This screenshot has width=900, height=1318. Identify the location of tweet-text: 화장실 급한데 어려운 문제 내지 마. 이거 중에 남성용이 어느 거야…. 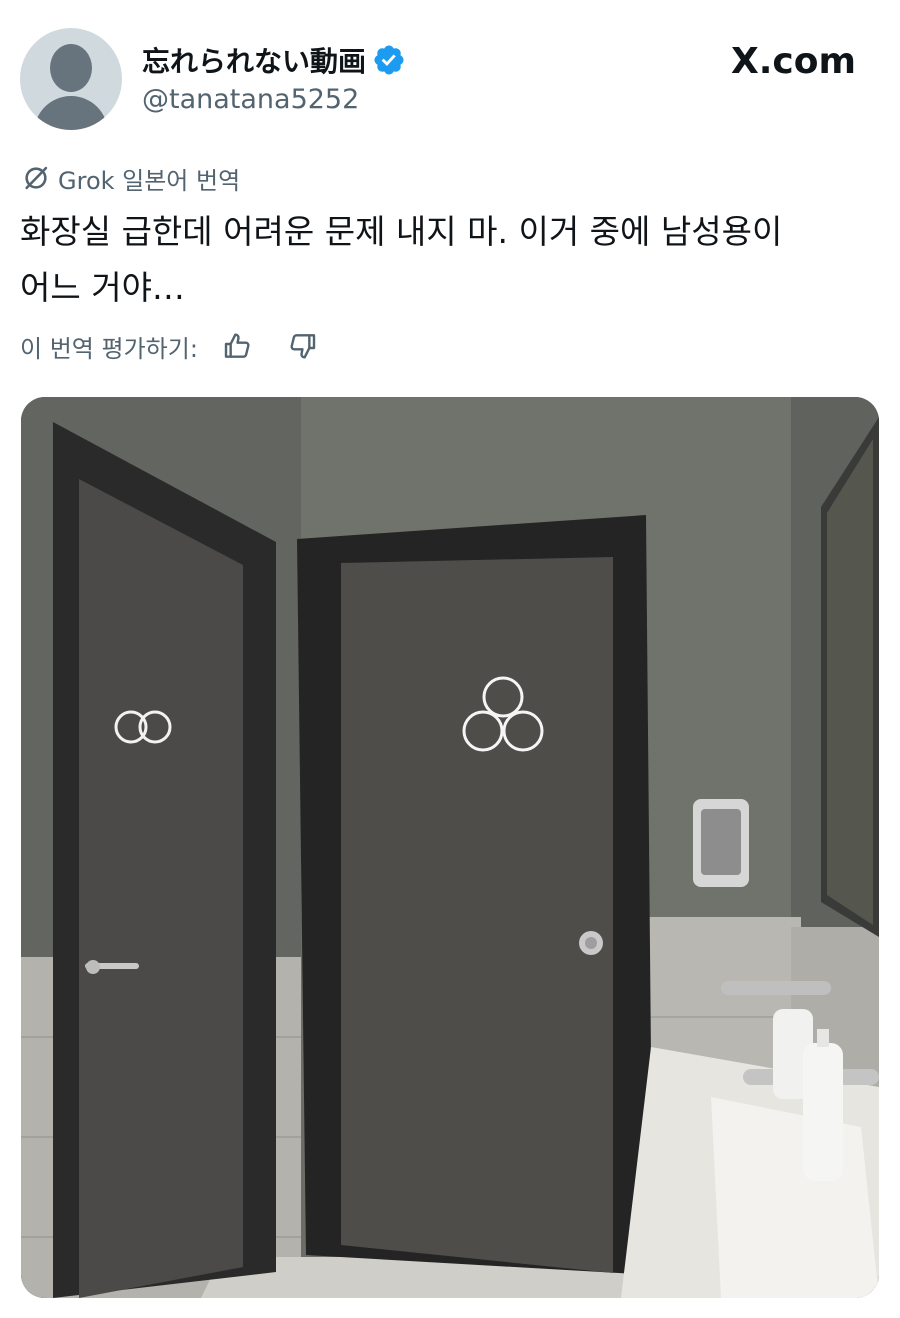
(450, 260).